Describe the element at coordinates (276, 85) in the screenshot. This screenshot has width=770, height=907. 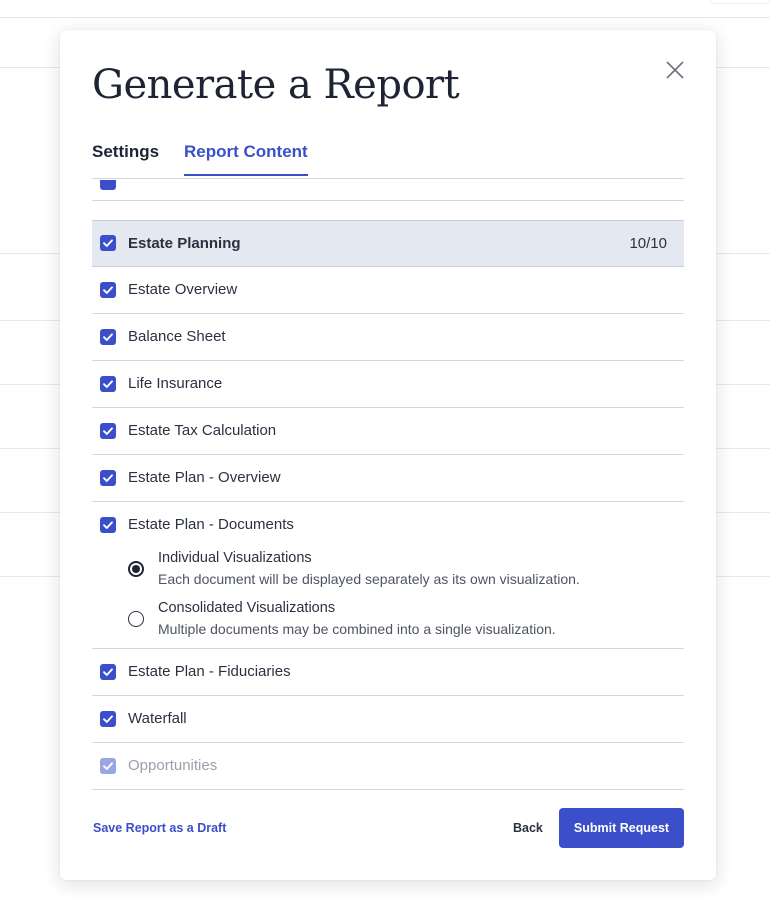
I see `modal-title: Generate a Report` at that location.